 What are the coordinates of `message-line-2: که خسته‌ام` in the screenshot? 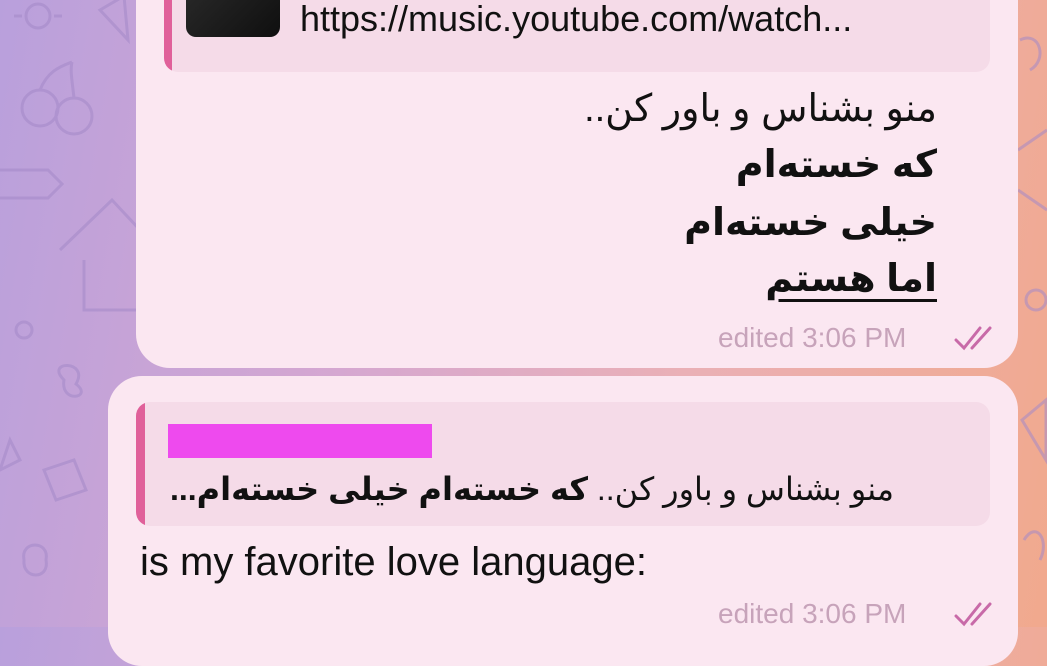 It's located at (836, 165).